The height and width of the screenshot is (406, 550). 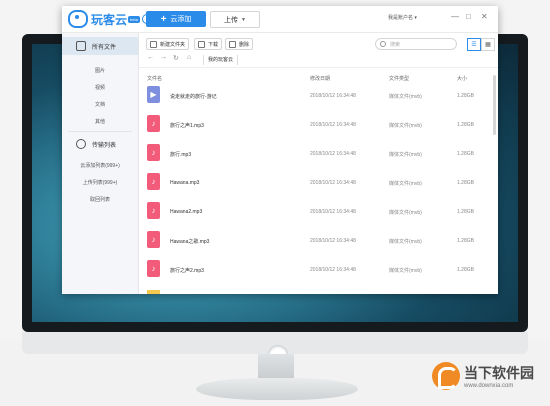 I want to click on list-view-button: ☰, so click(x=474, y=44).